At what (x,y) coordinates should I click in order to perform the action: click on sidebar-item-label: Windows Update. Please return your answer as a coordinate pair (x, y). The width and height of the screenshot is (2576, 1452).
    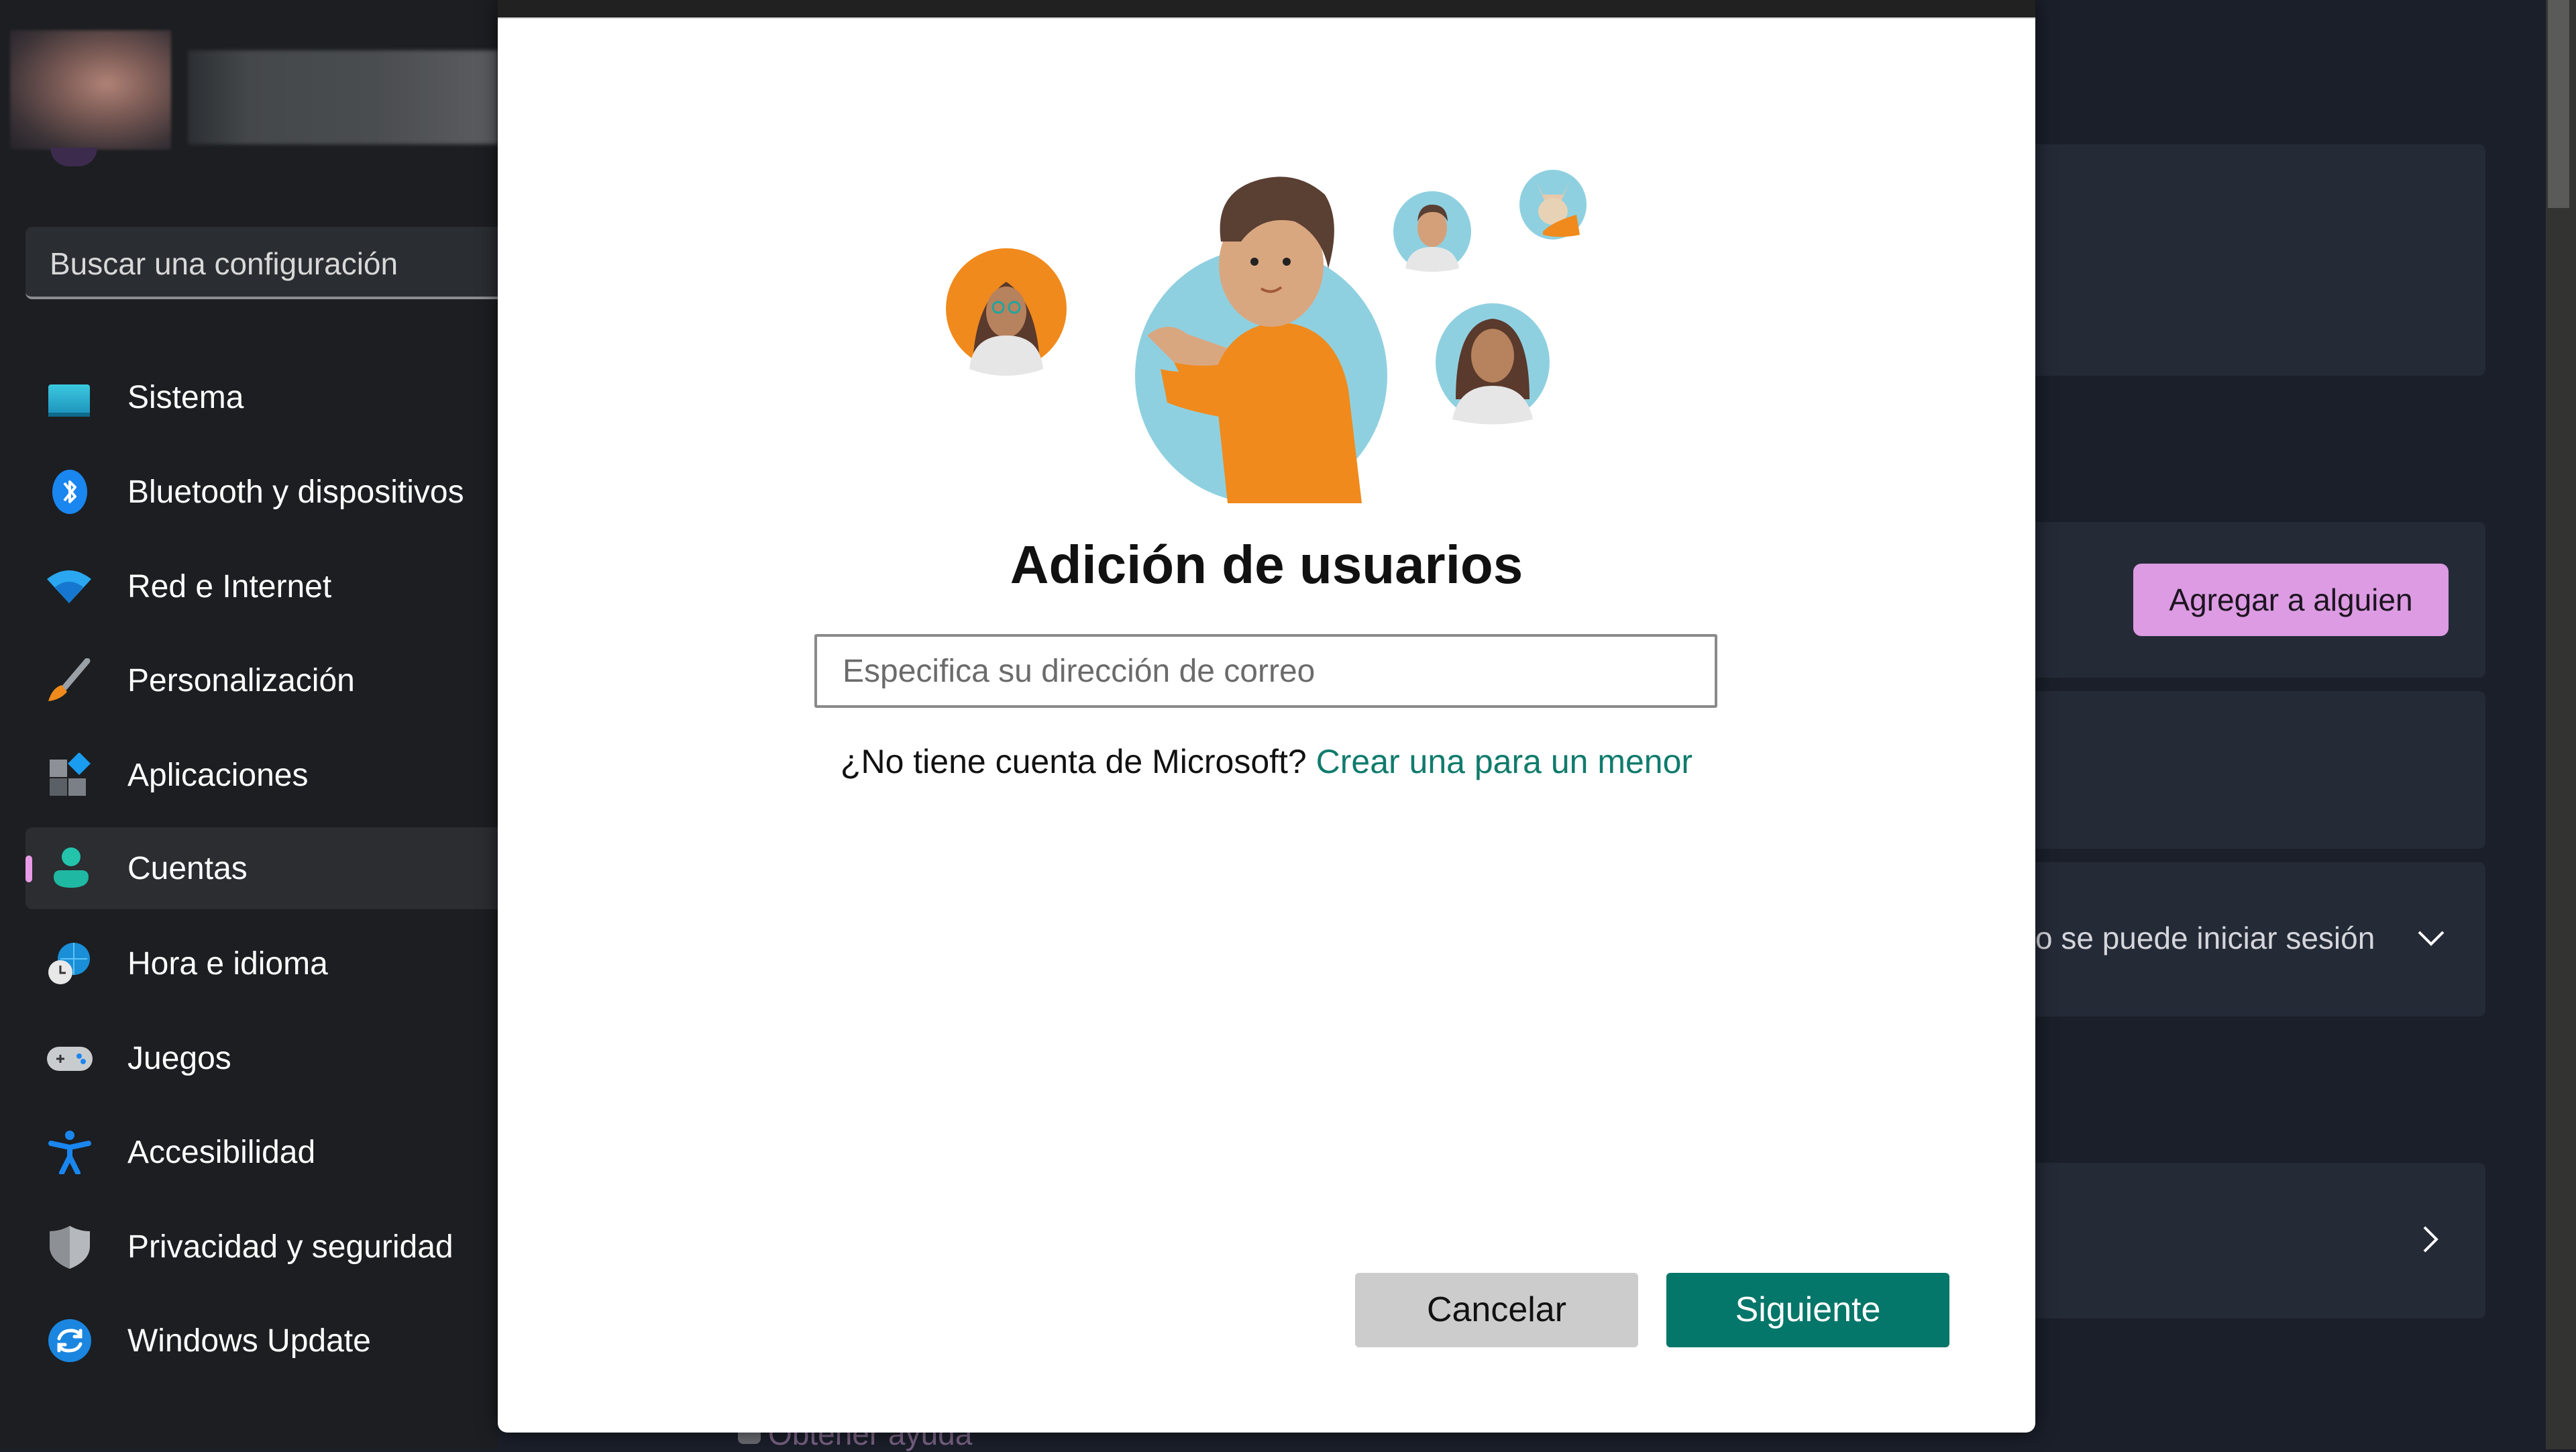
    Looking at the image, I should click on (249, 1341).